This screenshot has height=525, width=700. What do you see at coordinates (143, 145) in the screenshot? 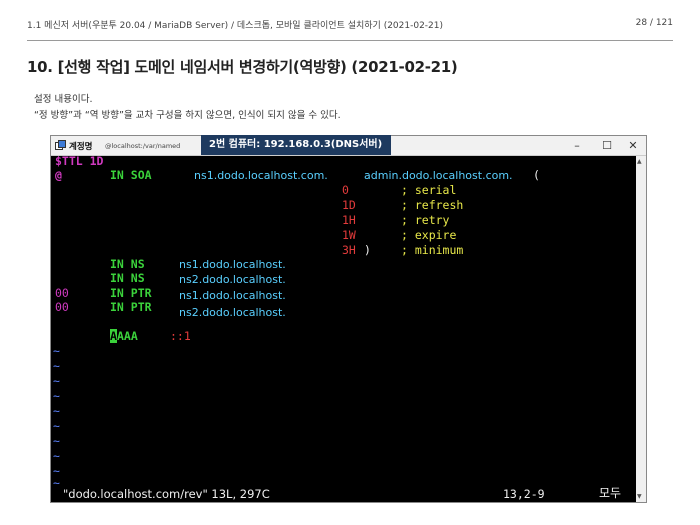
I see `window-path: @localhost:/var/named` at bounding box center [143, 145].